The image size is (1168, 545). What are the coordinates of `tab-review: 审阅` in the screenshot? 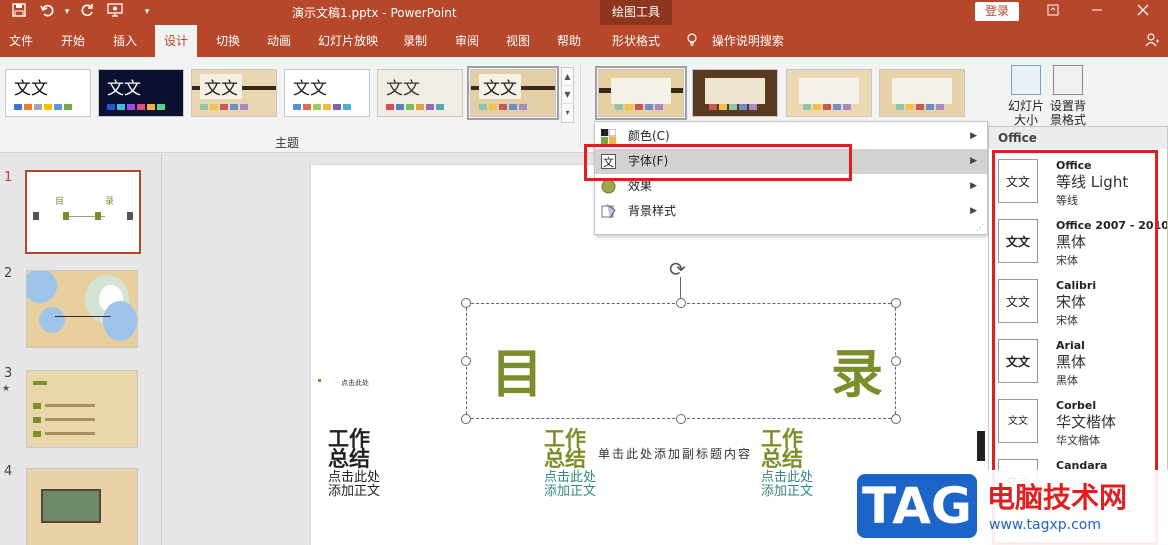 It's located at (467, 41).